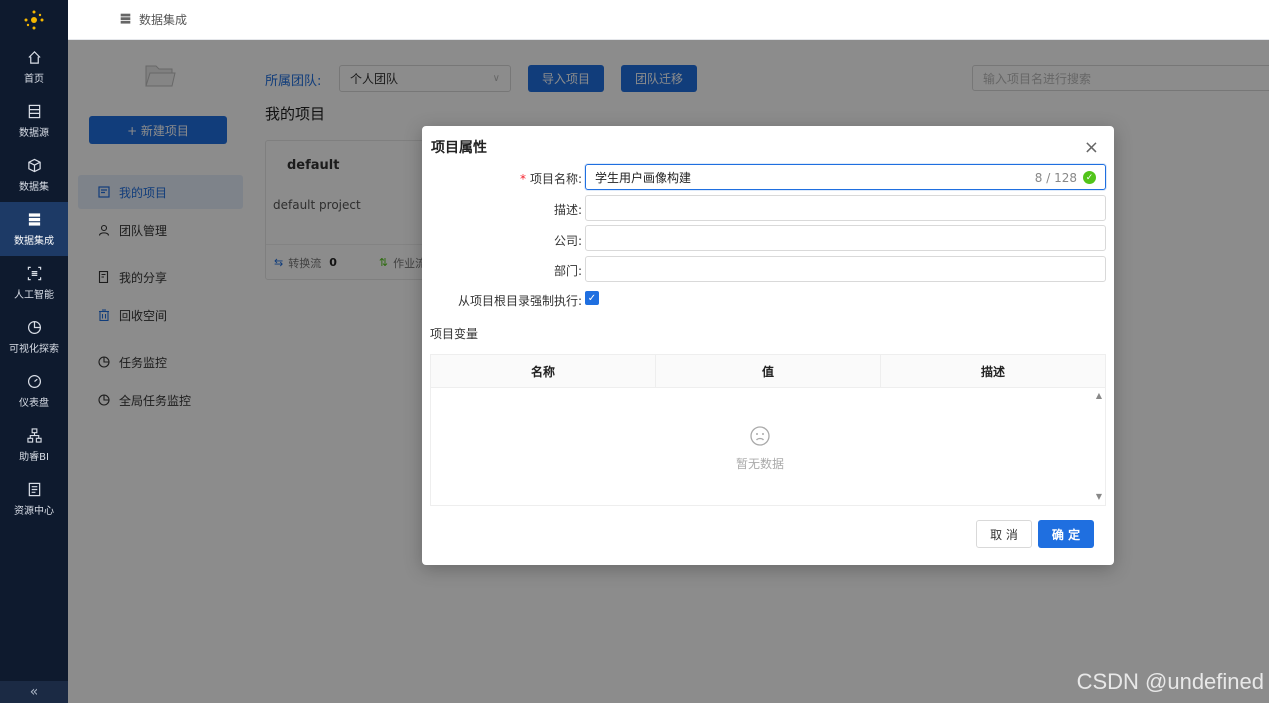  Describe the element at coordinates (34, 283) in the screenshot. I see `nav-item-ai: 人工智能` at that location.